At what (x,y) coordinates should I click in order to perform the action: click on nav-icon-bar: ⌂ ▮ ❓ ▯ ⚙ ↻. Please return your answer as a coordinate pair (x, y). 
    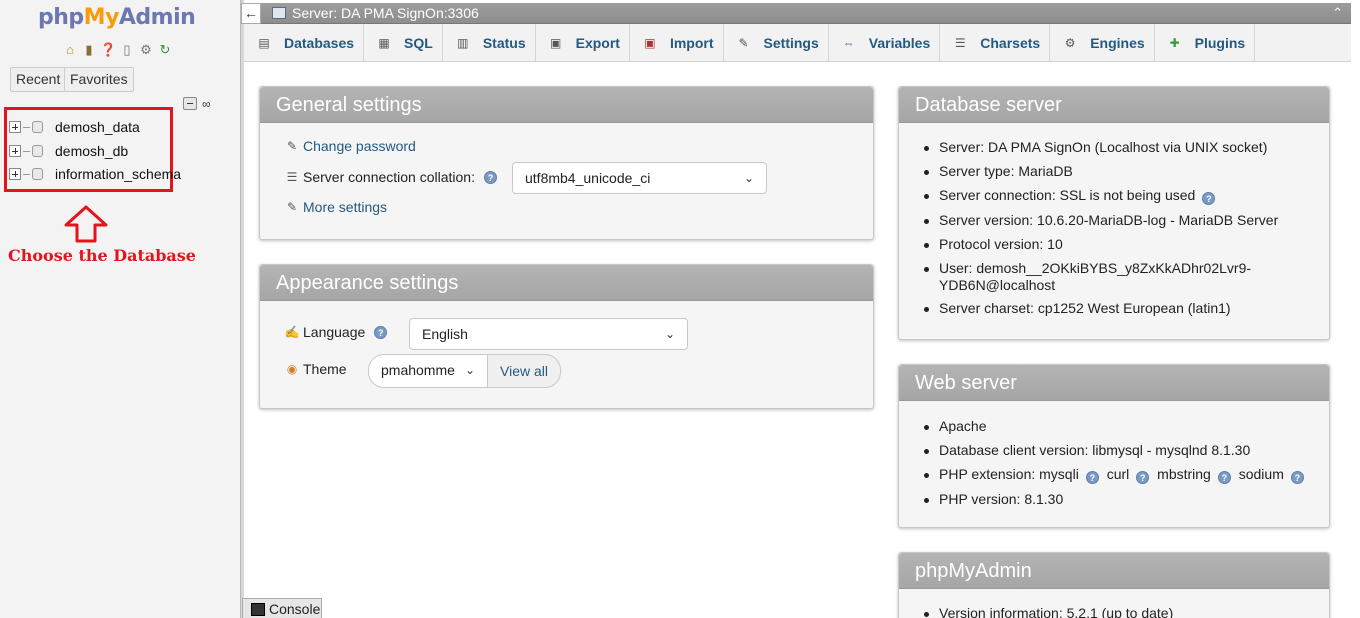
    Looking at the image, I should click on (117, 50).